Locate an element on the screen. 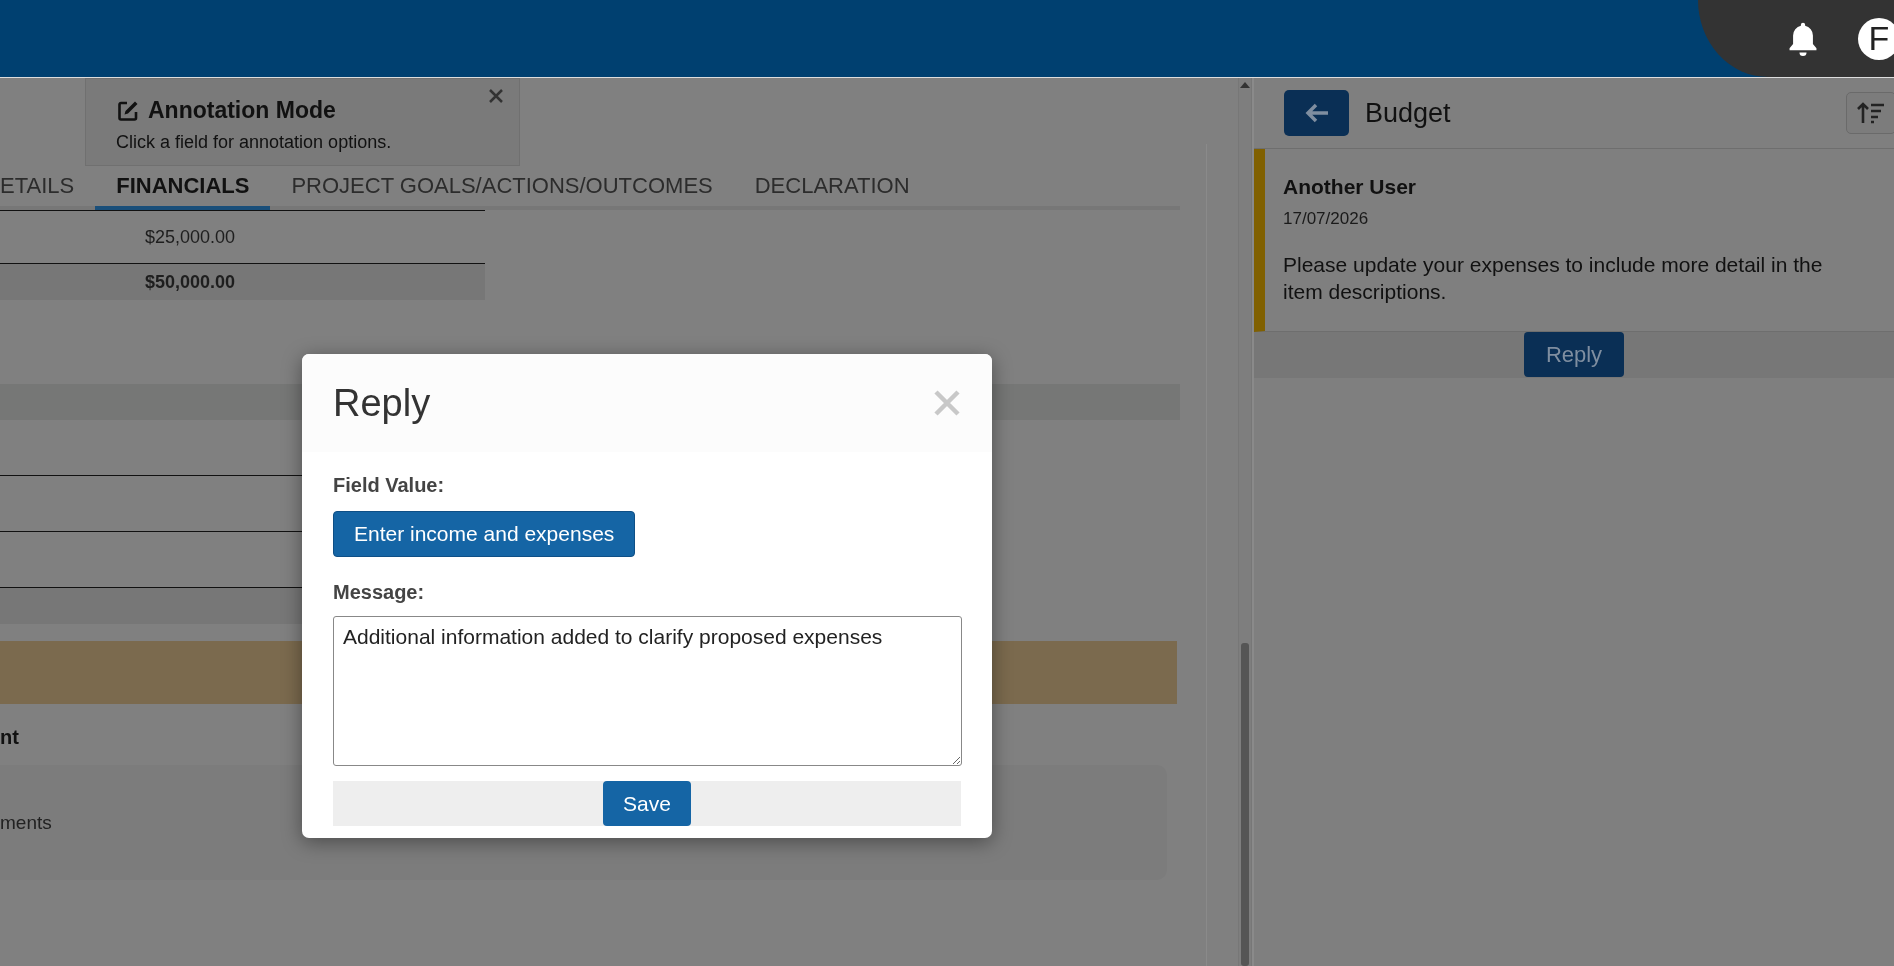 This screenshot has width=1894, height=966. section-heading: nt is located at coordinates (9, 737).